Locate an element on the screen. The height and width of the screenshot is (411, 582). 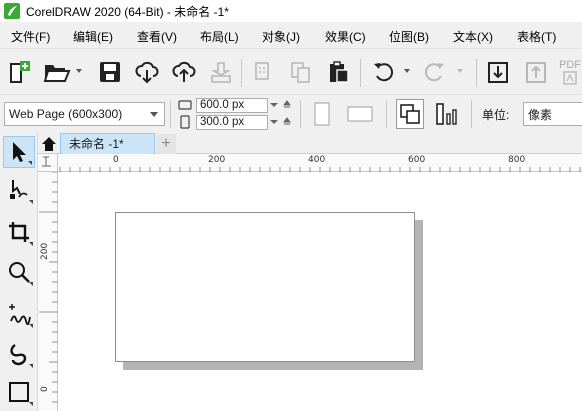
ruler-origin is located at coordinates (48, 163).